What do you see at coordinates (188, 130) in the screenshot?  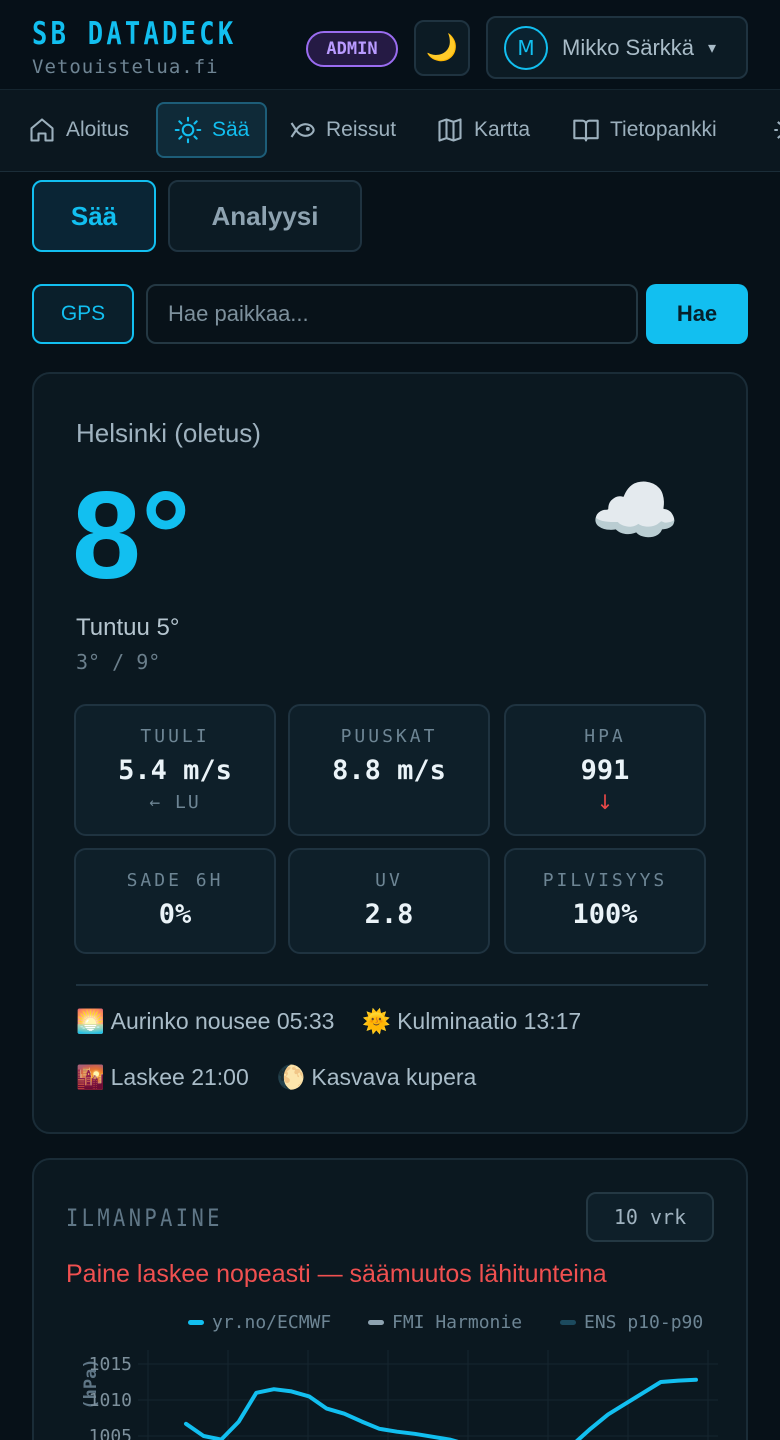 I see `sun-icon` at bounding box center [188, 130].